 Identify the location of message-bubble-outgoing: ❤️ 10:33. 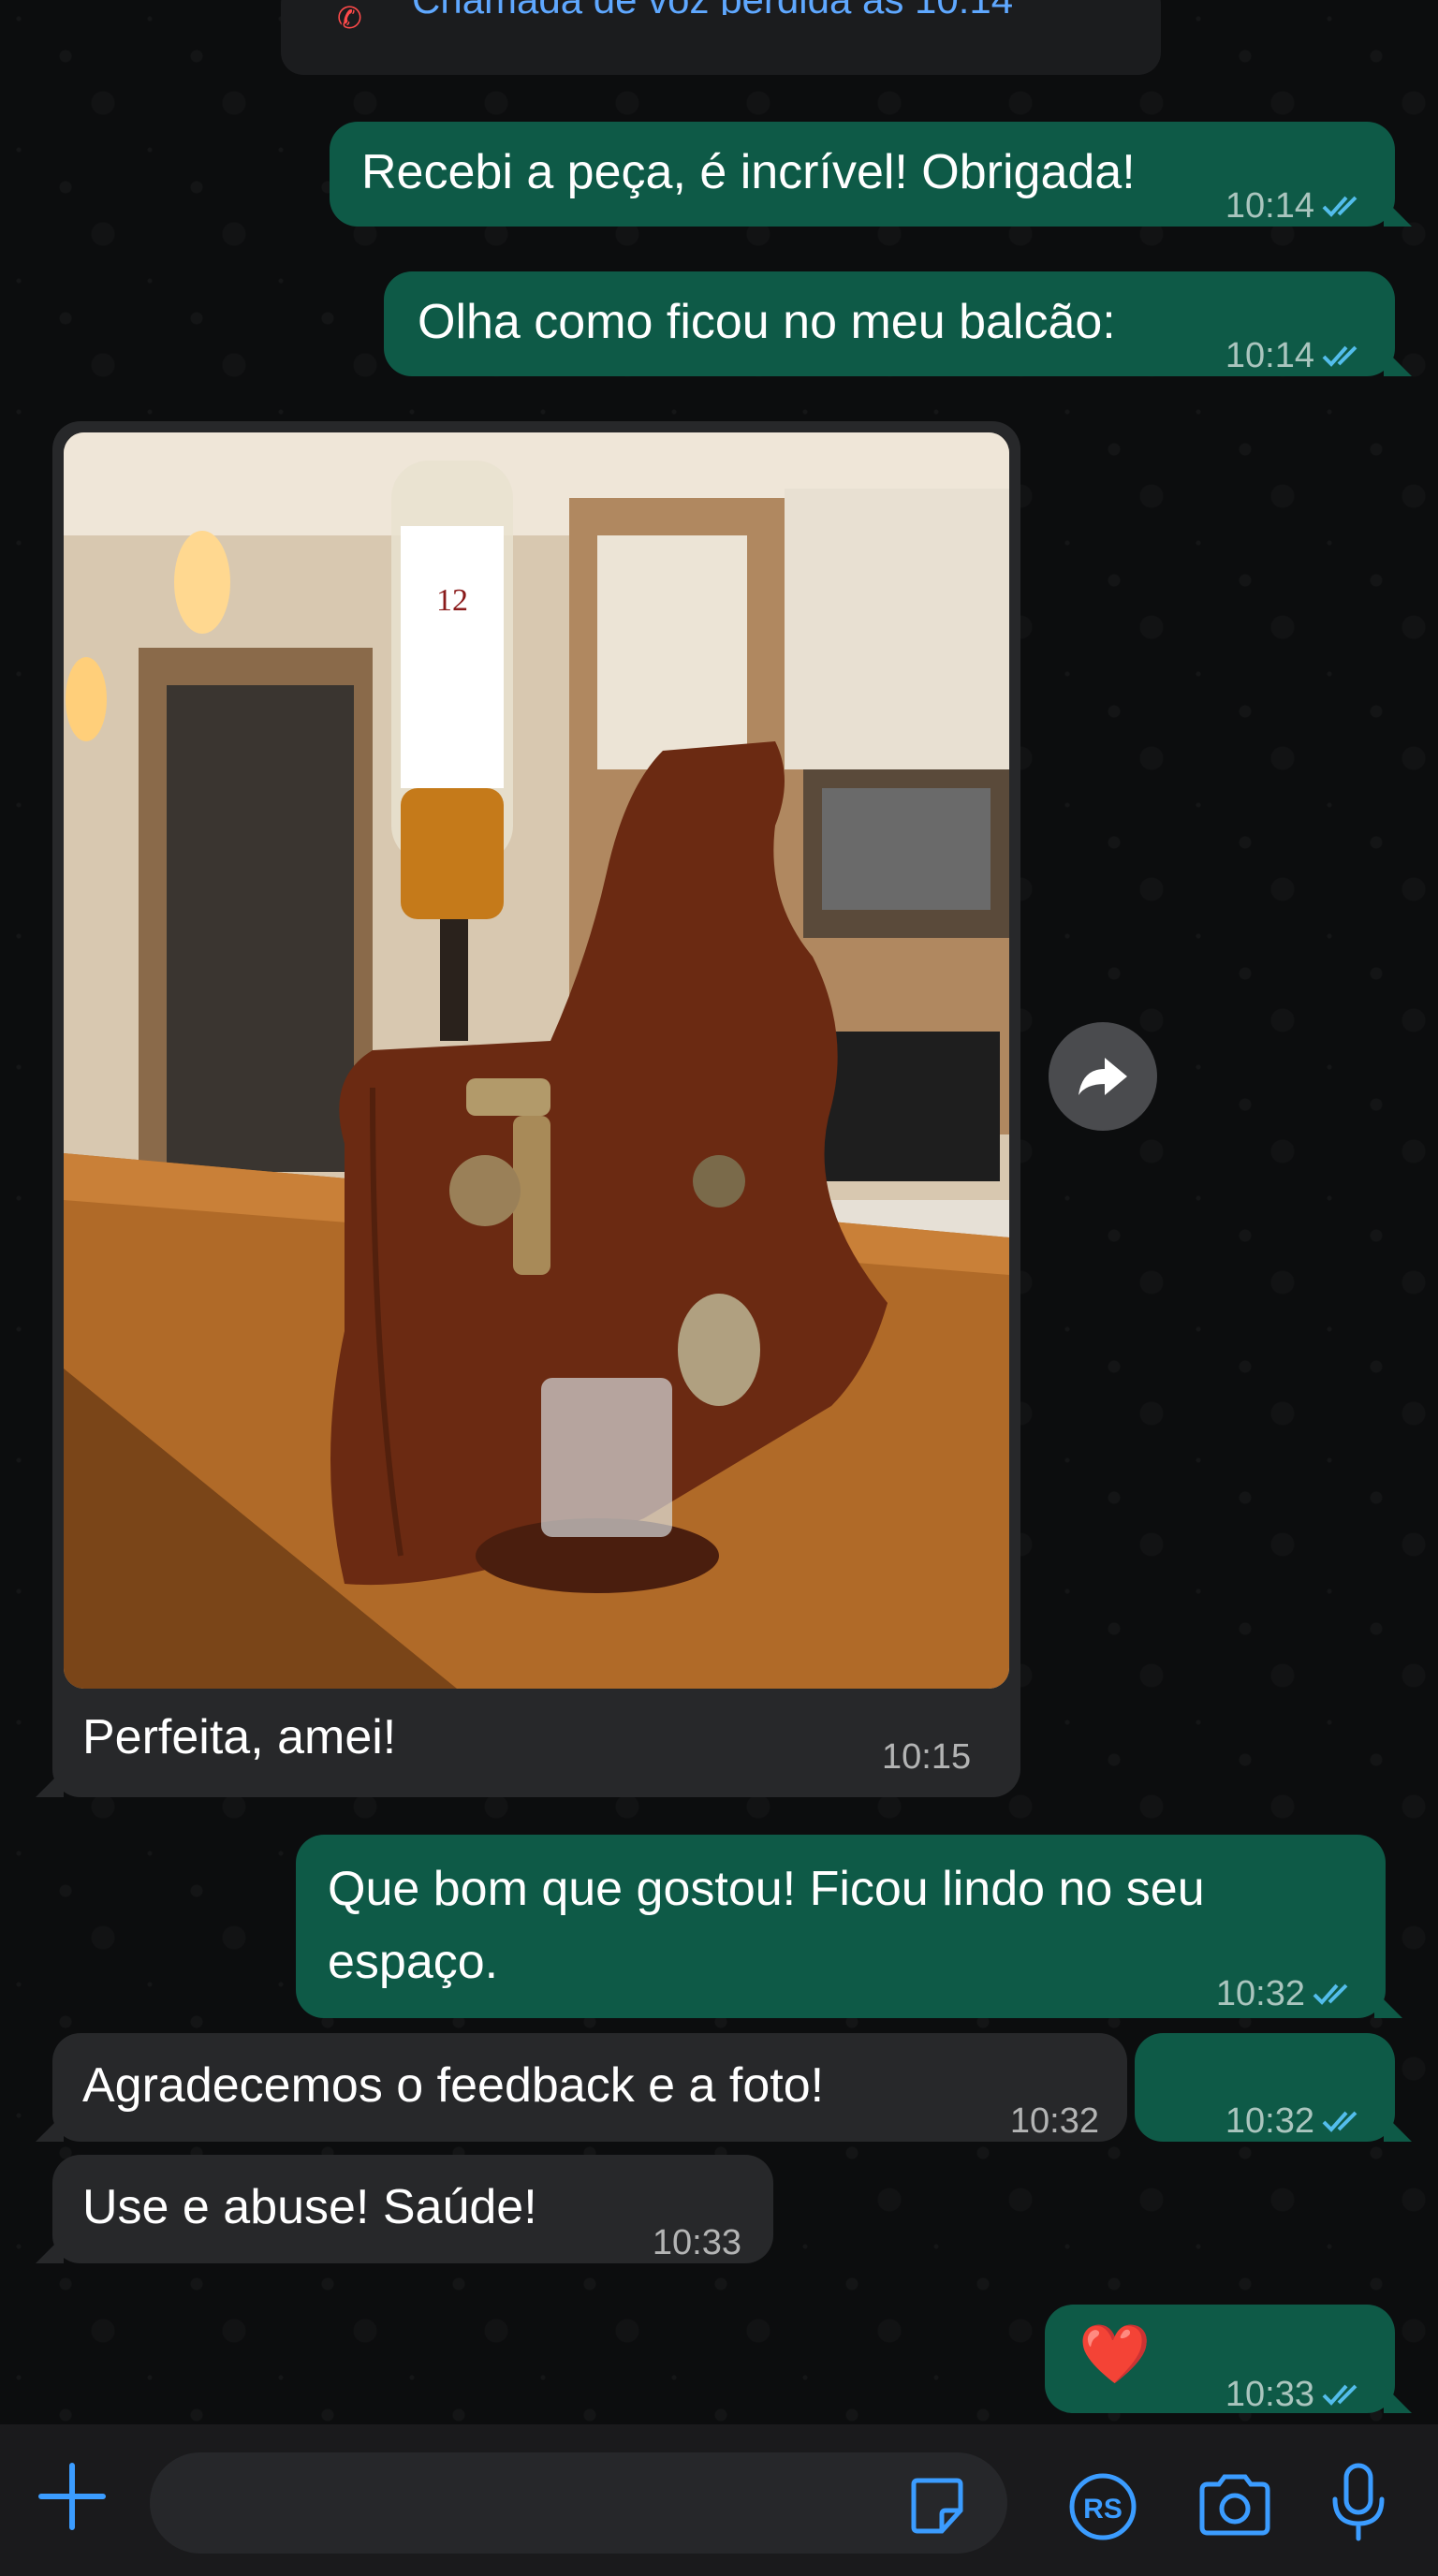
(1228, 2359).